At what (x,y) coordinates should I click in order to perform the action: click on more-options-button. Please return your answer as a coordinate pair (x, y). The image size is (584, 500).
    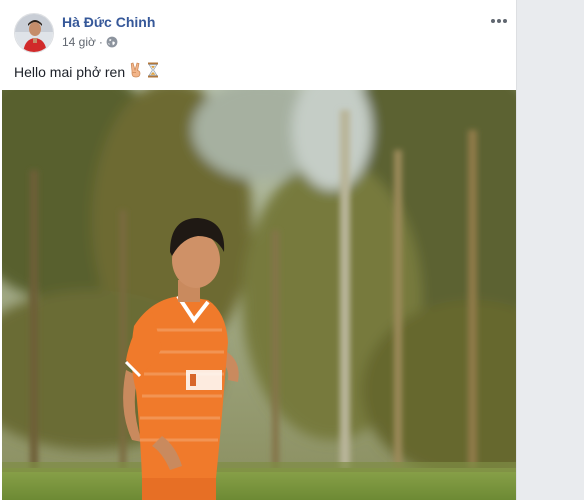
    Looking at the image, I should click on (499, 21).